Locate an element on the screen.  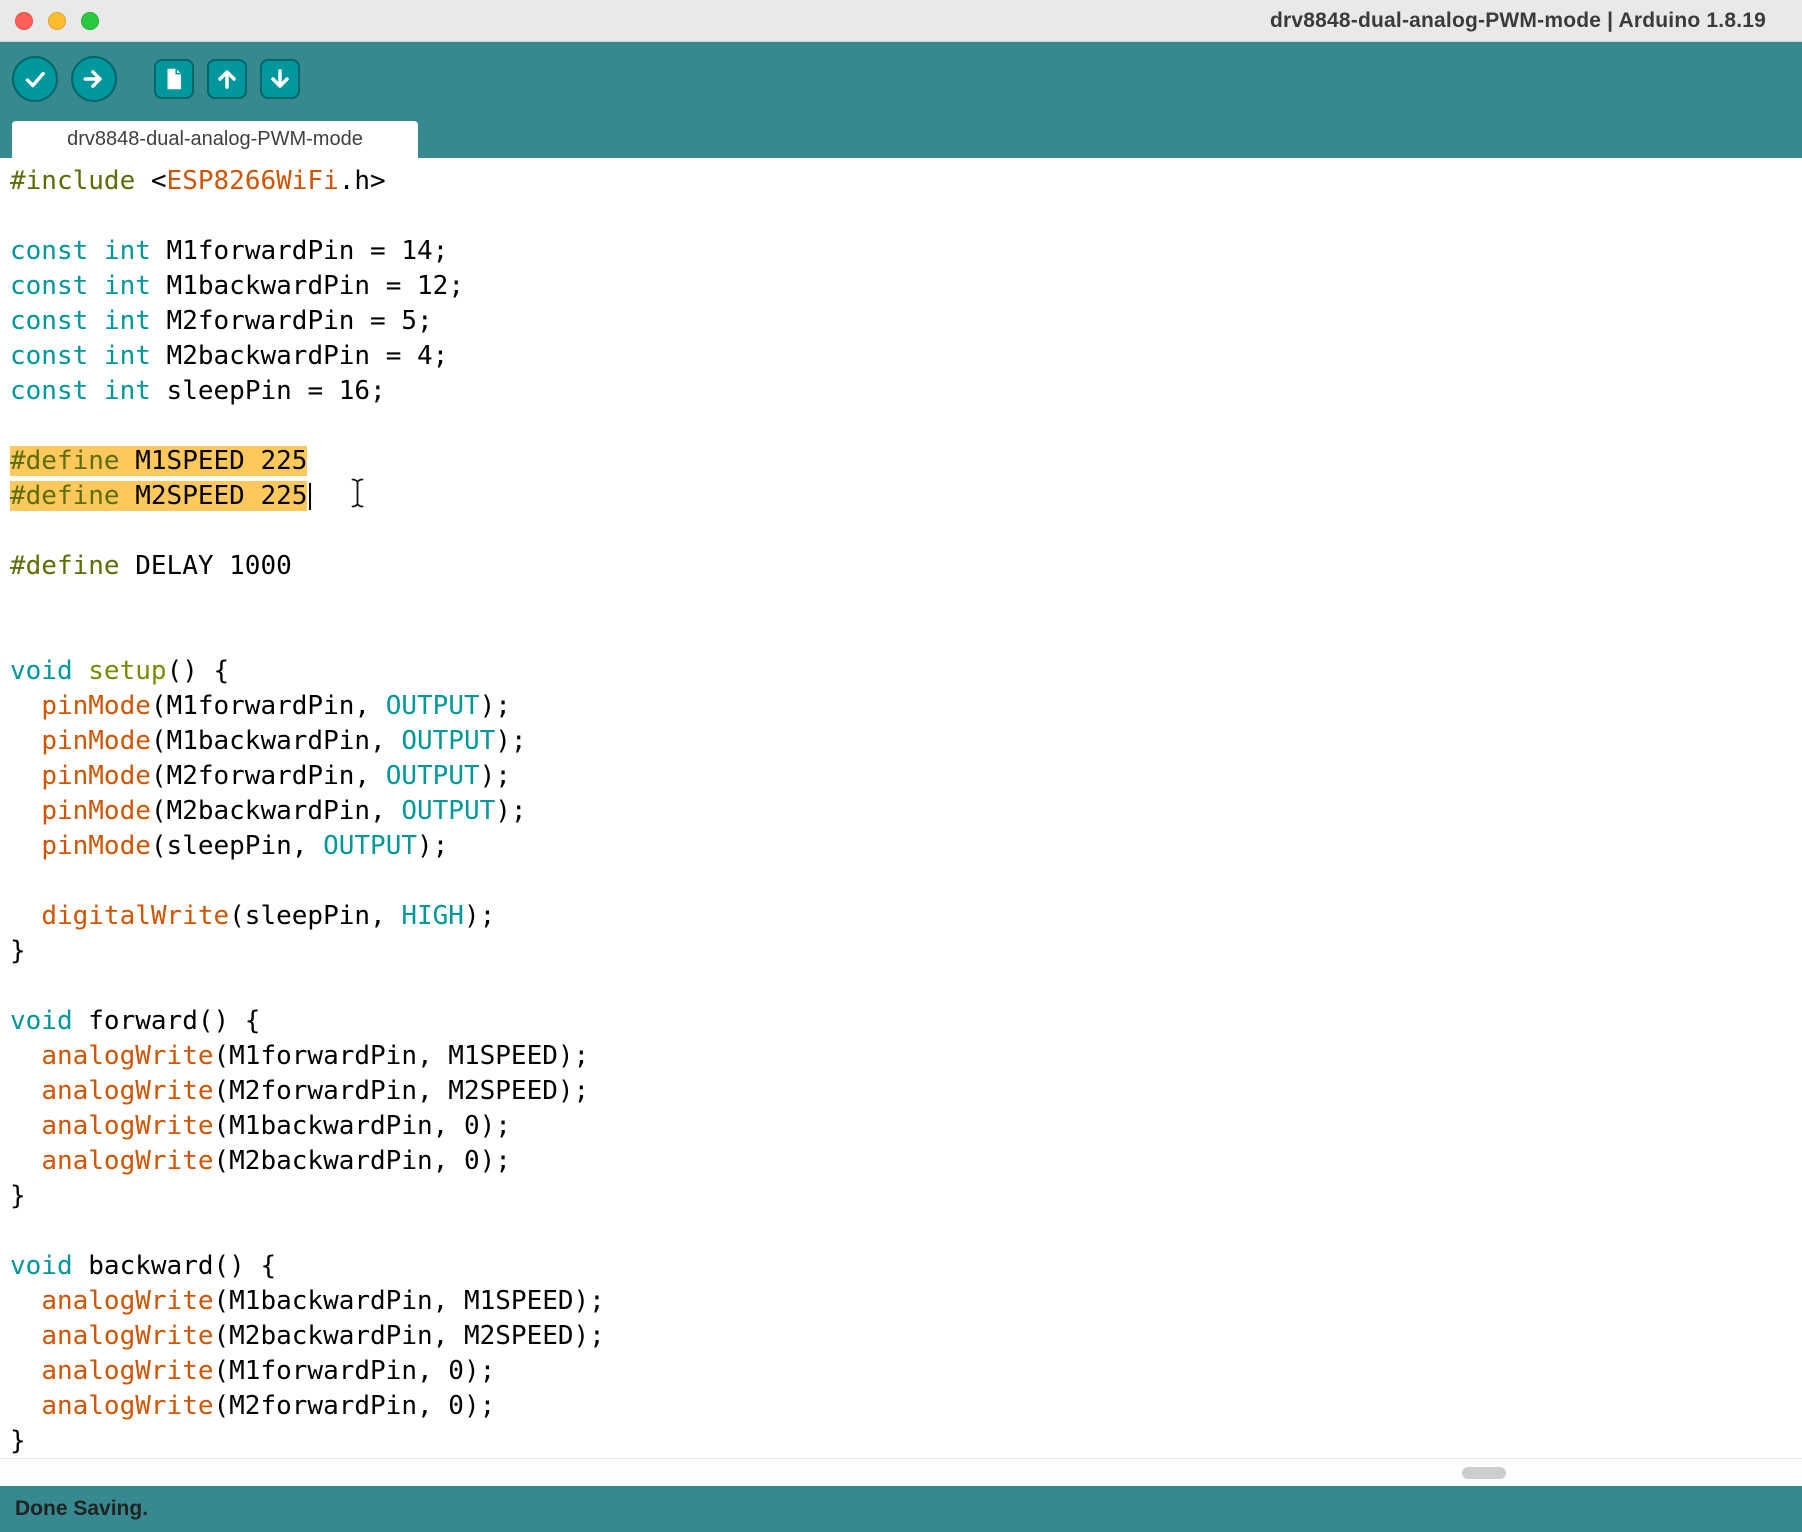
code-line: analogWrite(M1forwardPin, M1SPEED); is located at coordinates (906, 1056).